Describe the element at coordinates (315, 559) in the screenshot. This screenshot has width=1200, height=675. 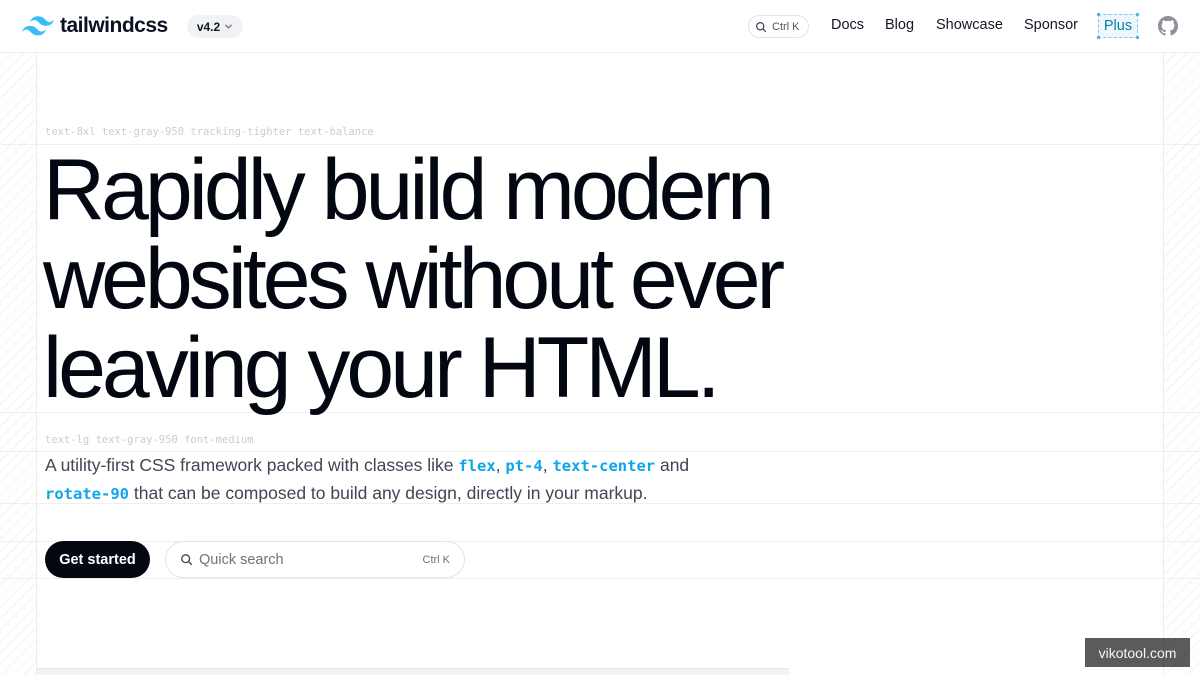
I see `quick-search-input: Quick search Ctrl K` at that location.